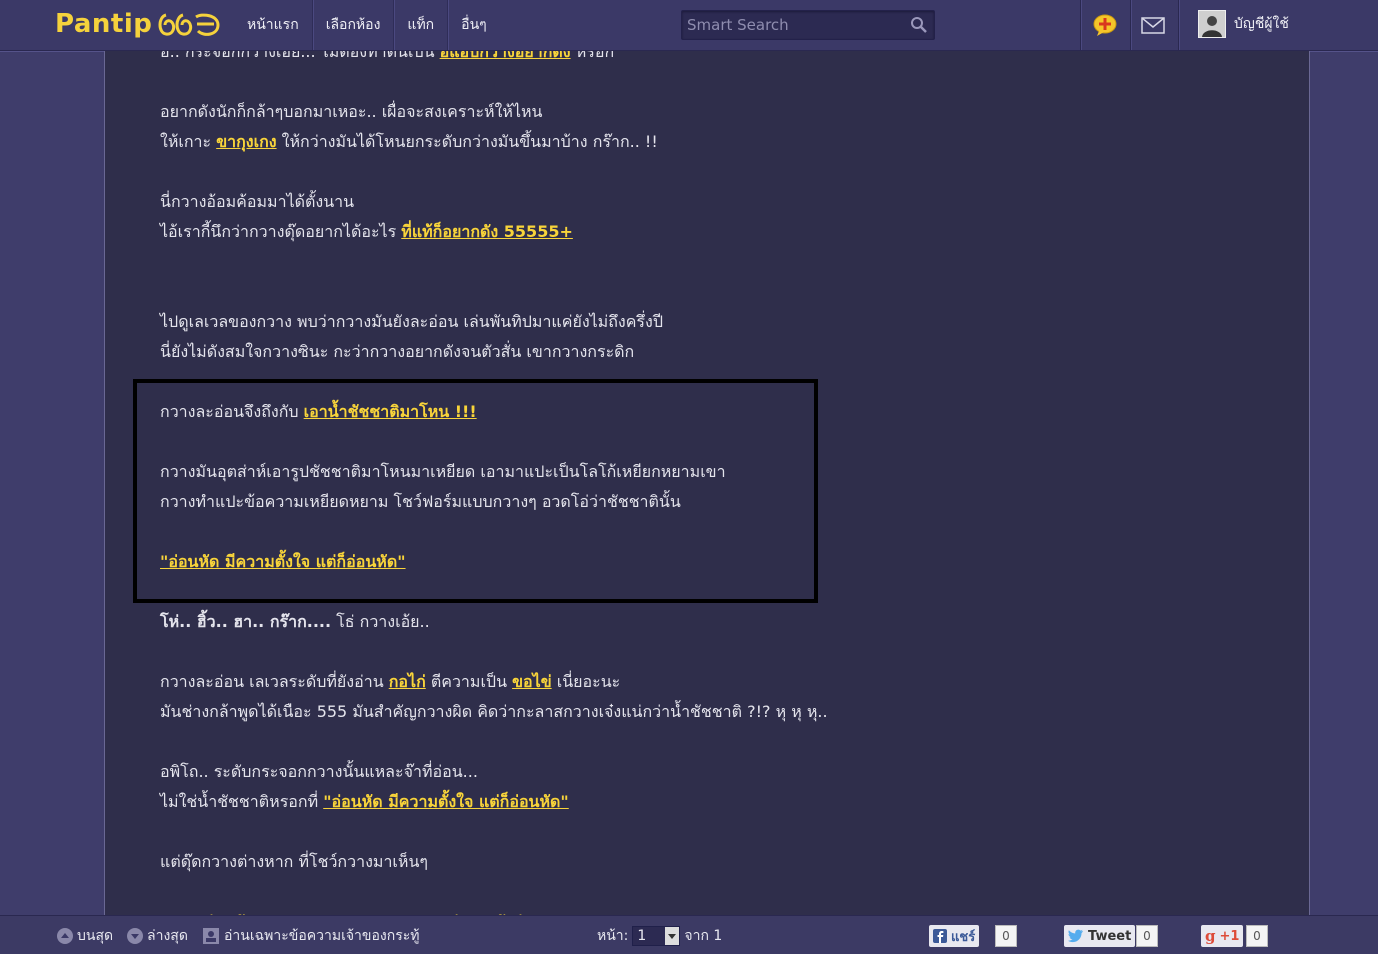 This screenshot has height=954, width=1378. Describe the element at coordinates (1075, 936) in the screenshot. I see `twitter-bird-icon` at that location.